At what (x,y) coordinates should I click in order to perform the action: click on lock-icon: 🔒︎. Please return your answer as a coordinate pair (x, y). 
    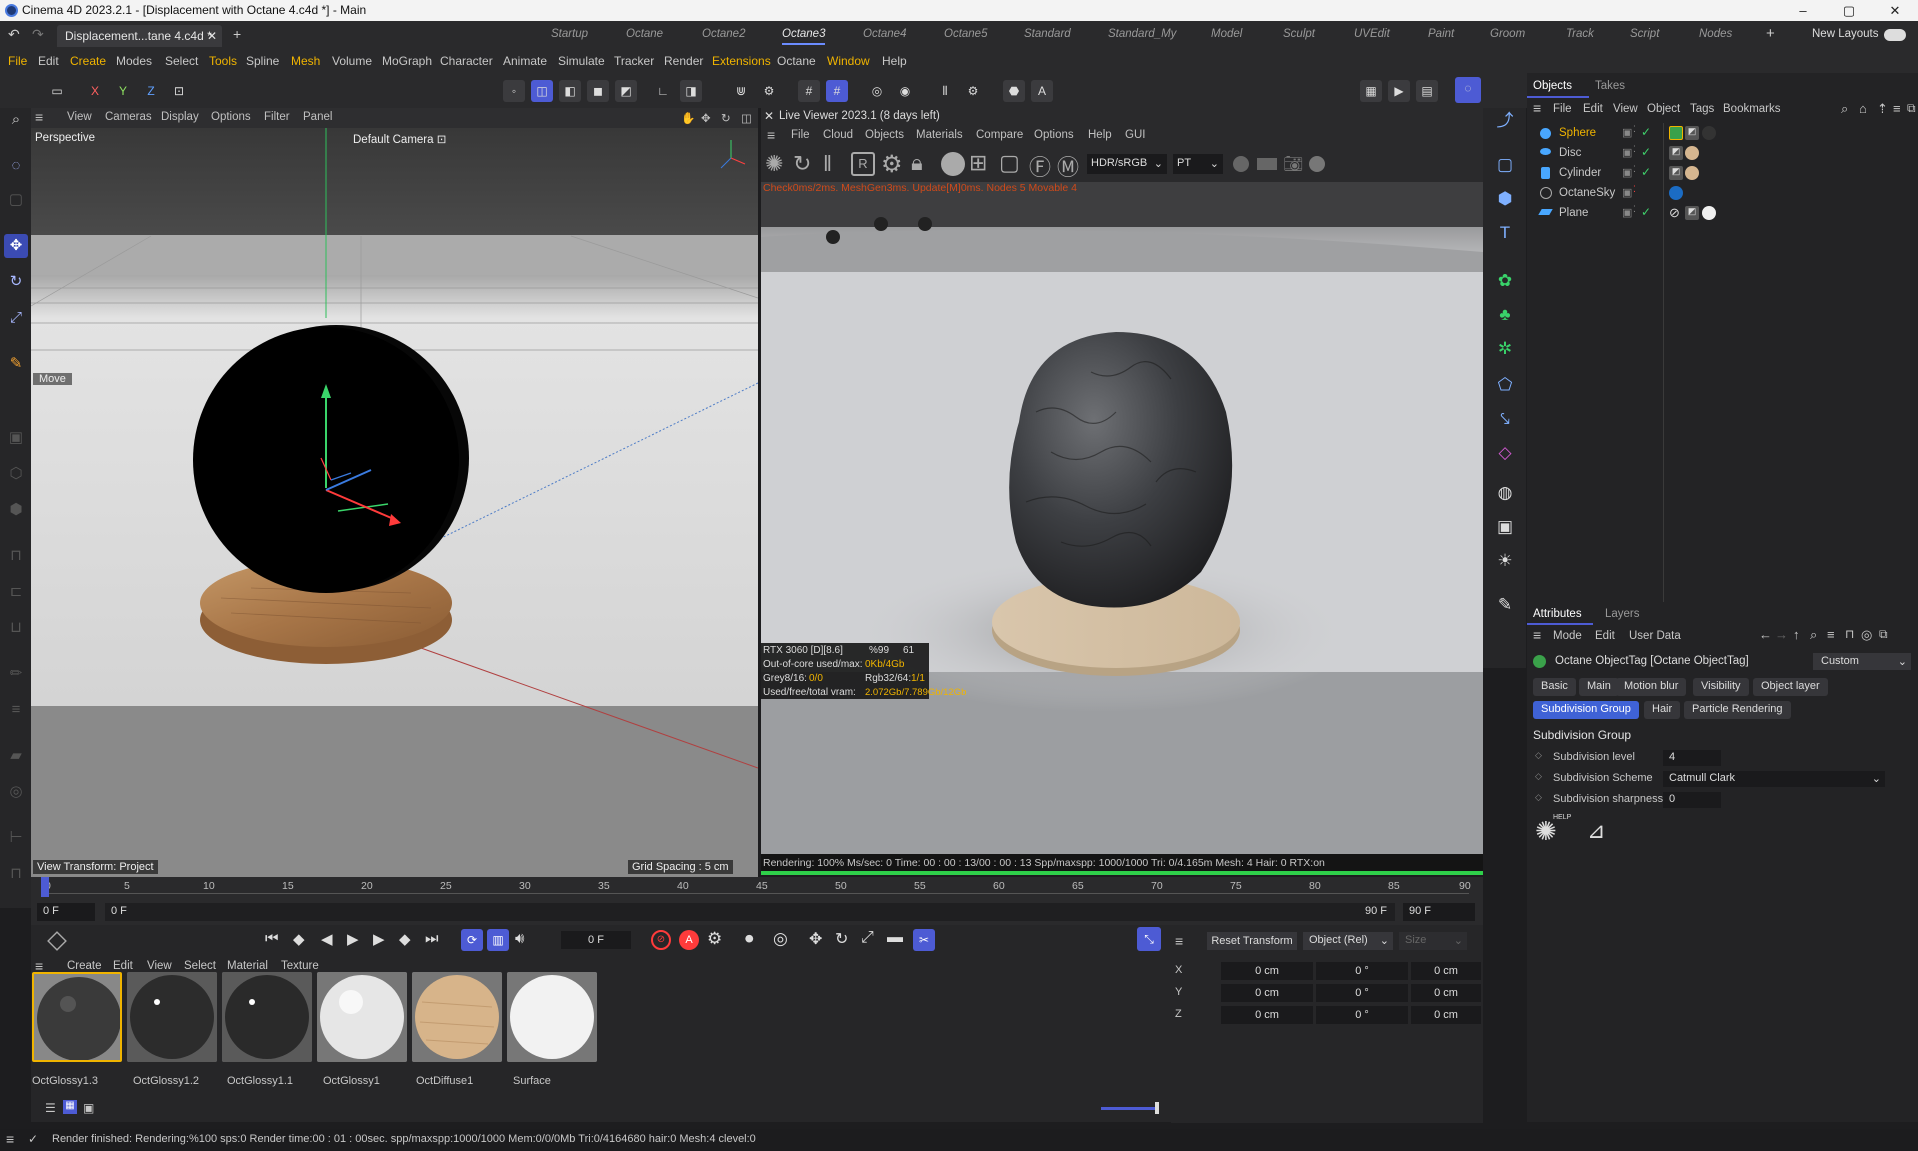
    Looking at the image, I should click on (917, 163).